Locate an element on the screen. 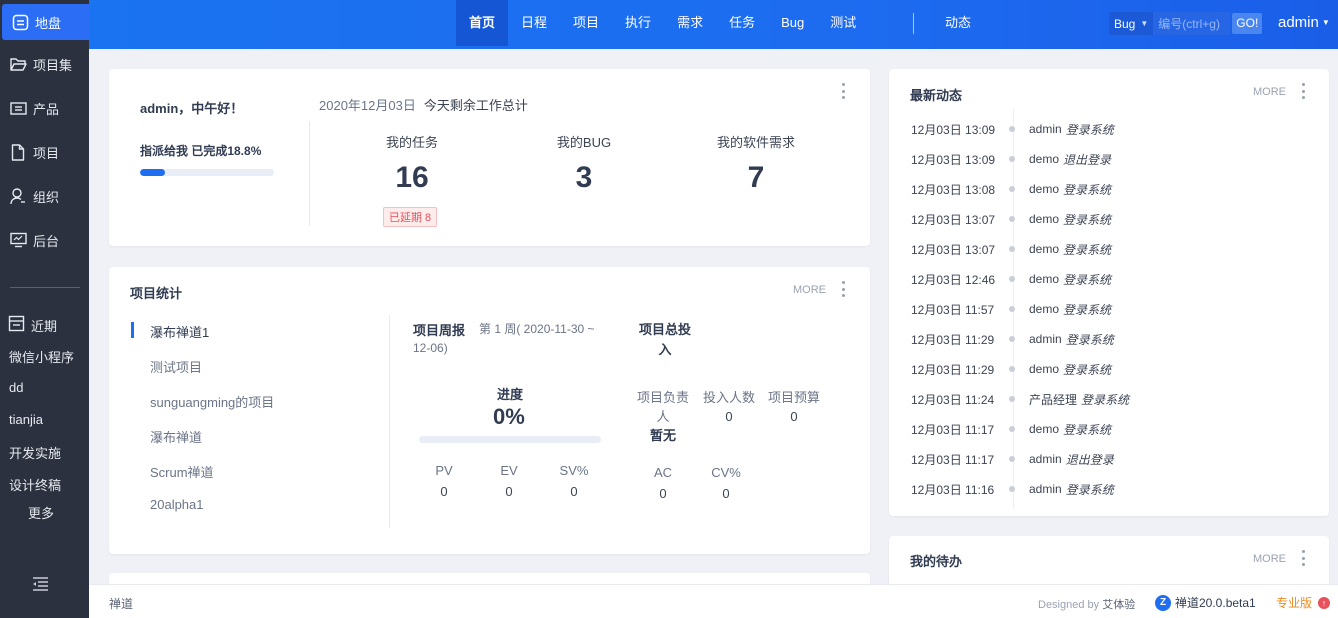 This screenshot has width=1338, height=618. assigned-progress-bar is located at coordinates (207, 172).